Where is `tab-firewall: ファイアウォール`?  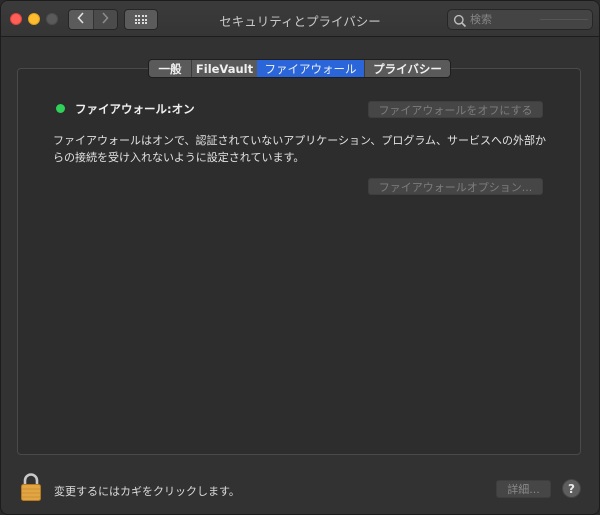
tab-firewall: ファイアウォール is located at coordinates (310, 68).